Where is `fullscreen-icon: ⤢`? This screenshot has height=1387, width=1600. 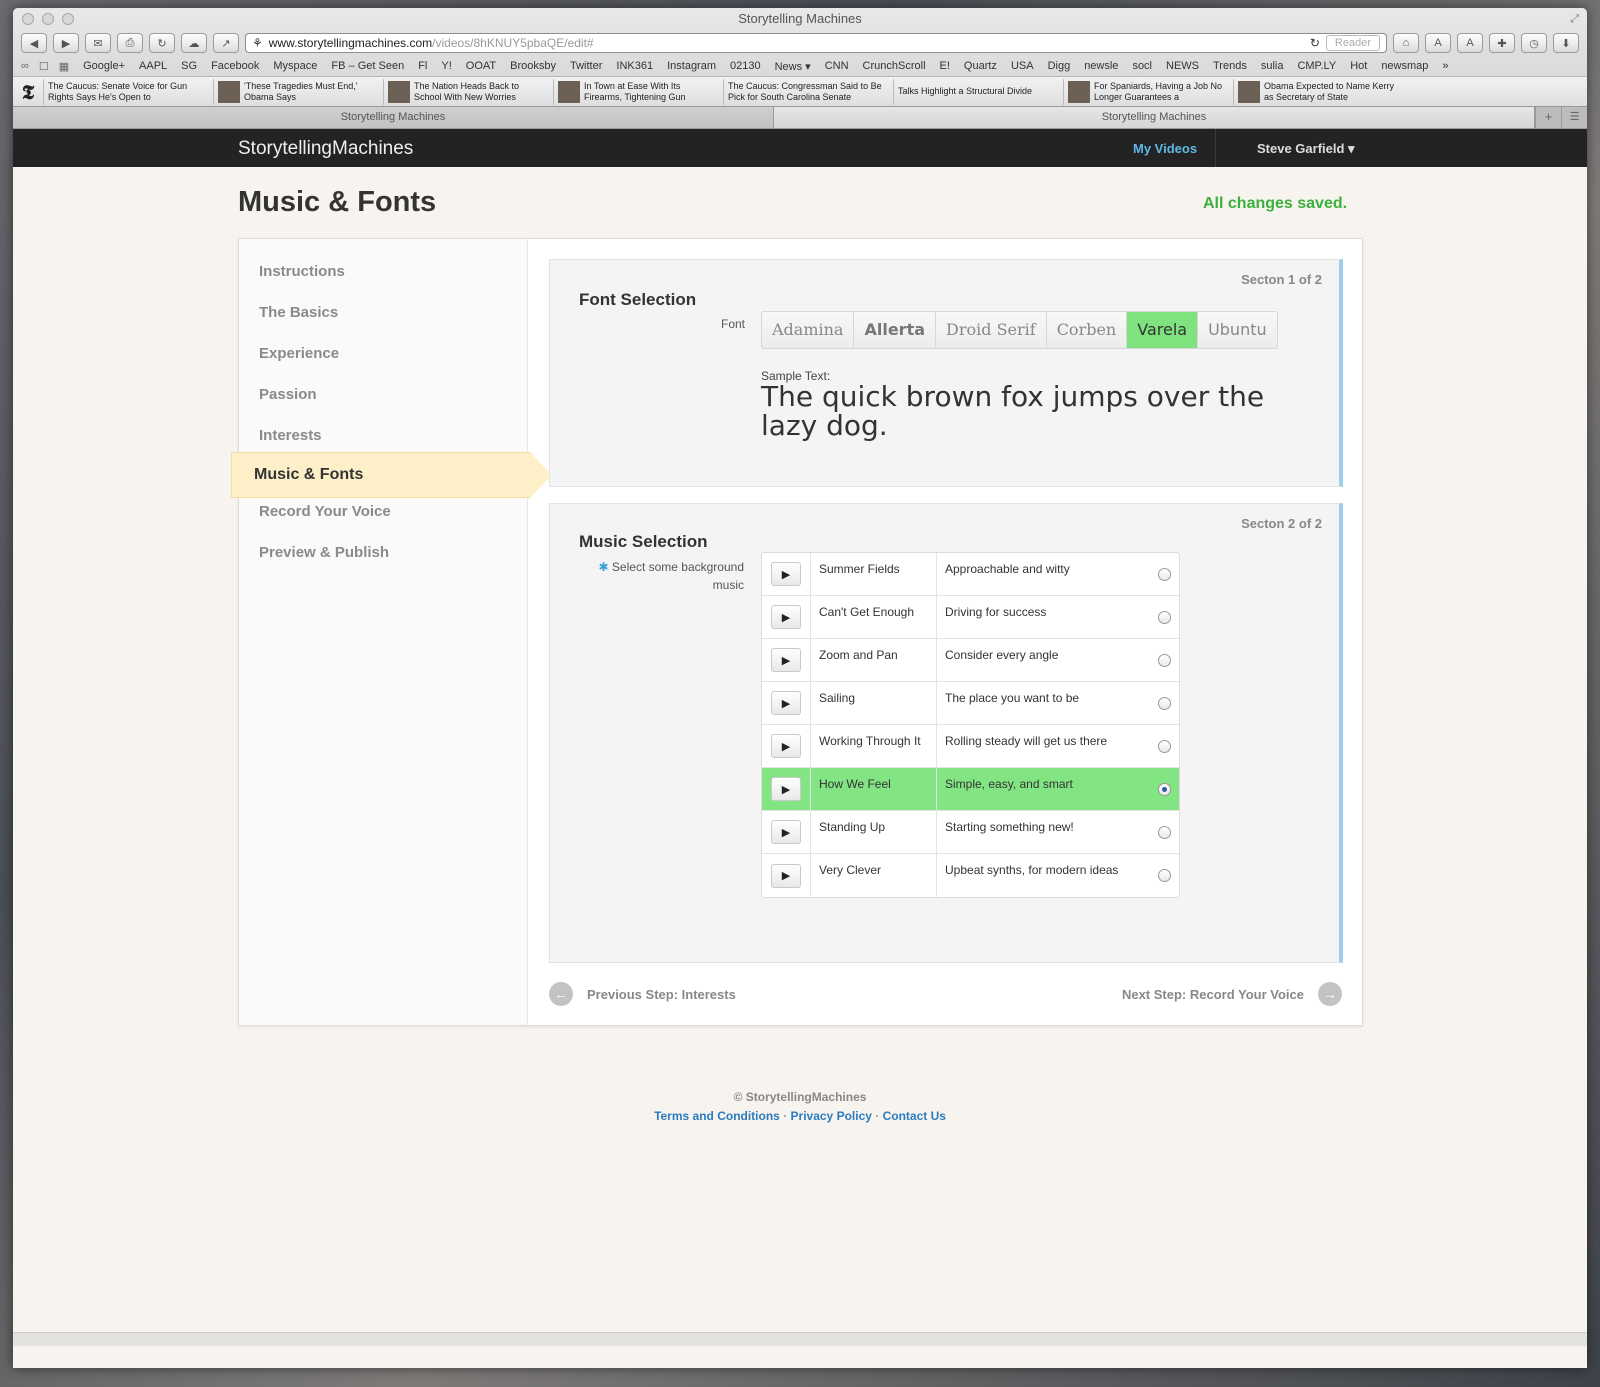
fullscreen-icon: ⤢ is located at coordinates (1574, 19).